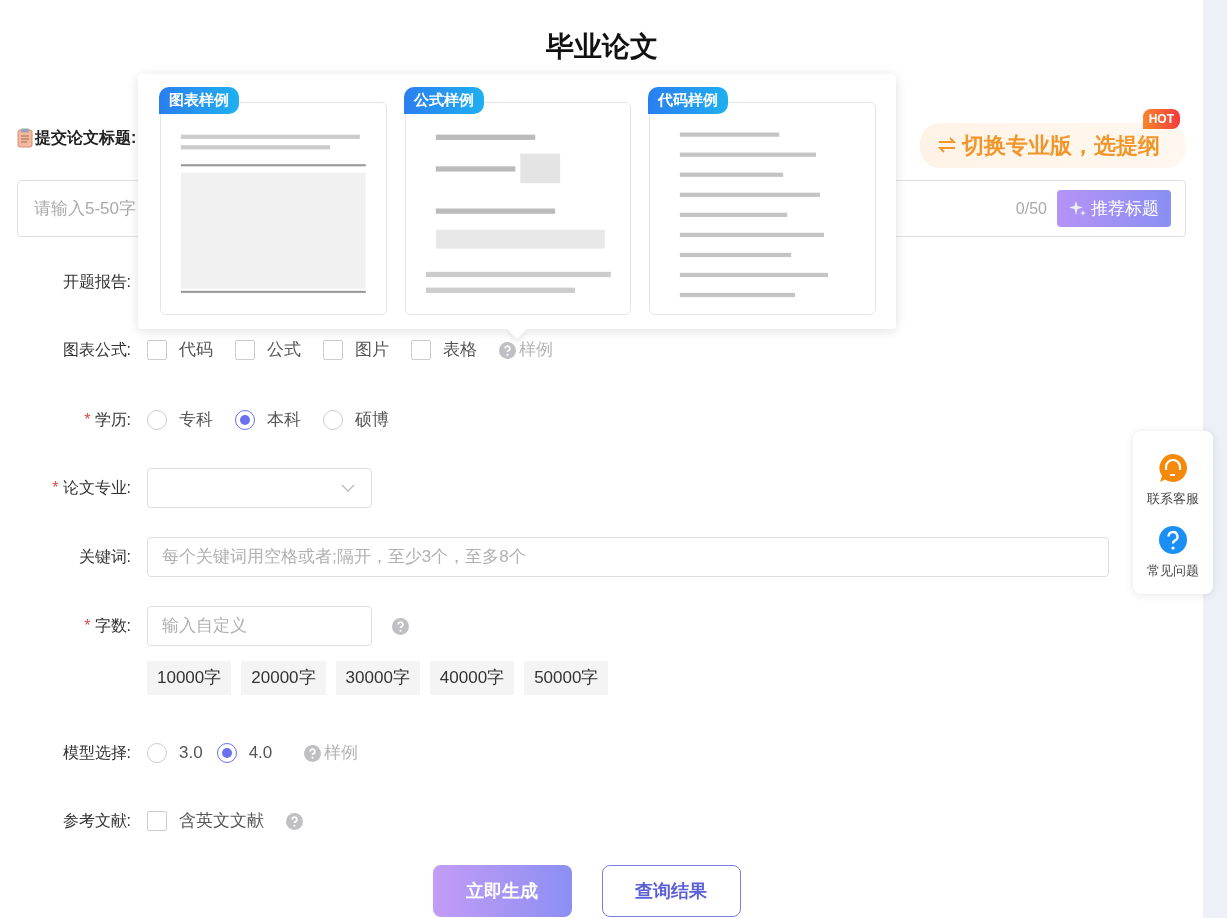 The image size is (1227, 918). Describe the element at coordinates (444, 350) in the screenshot. I see `checkbox-option: 表格` at that location.